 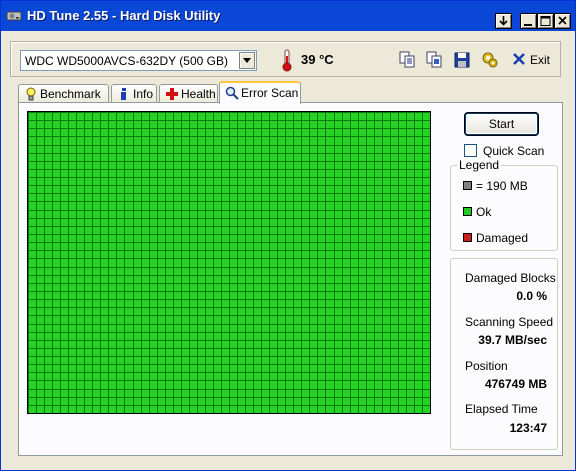 I want to click on legend-label: Ok, so click(x=484, y=212).